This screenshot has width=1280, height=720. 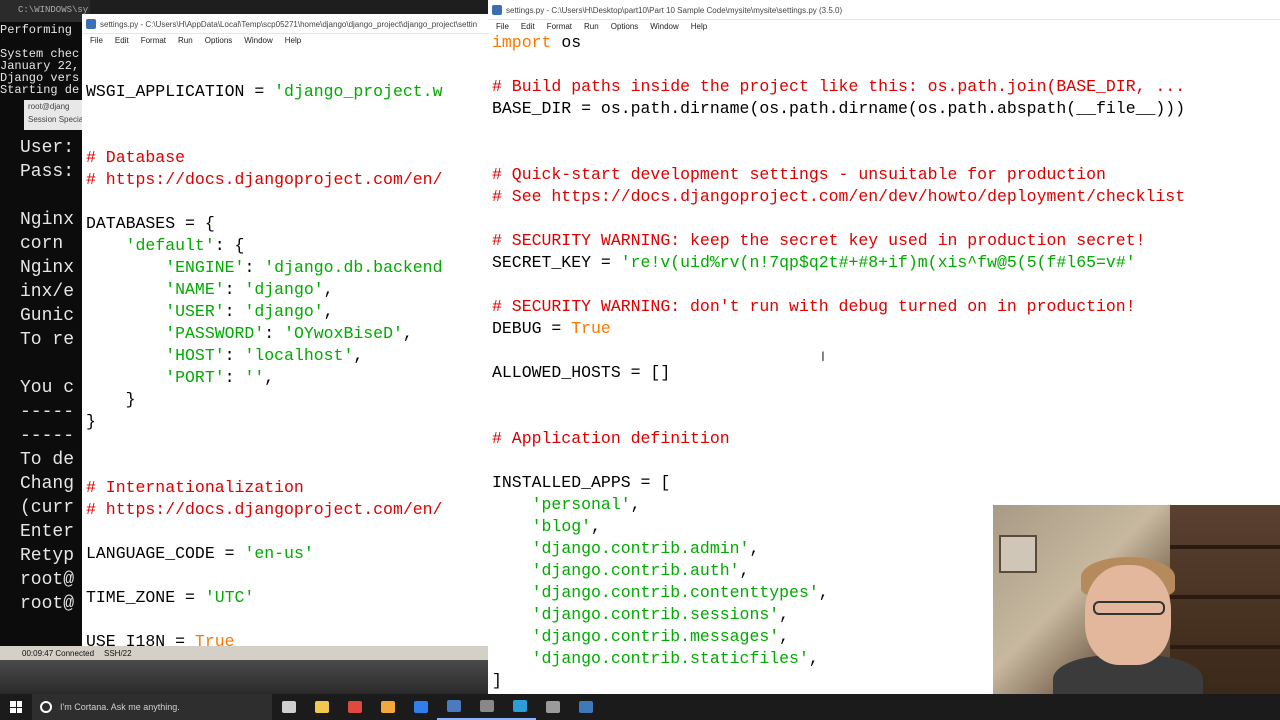 I want to click on browser-icon-glyph, so click(x=420, y=707).